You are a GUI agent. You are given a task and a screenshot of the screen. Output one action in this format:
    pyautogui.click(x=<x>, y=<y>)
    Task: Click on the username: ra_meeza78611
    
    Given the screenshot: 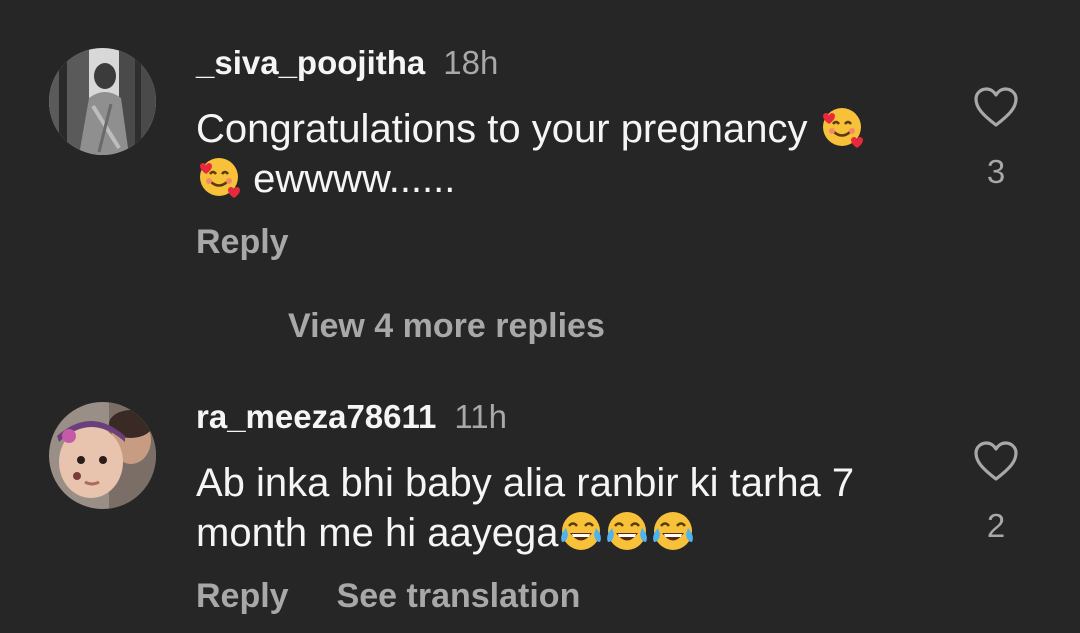 What is the action you would take?
    pyautogui.click(x=316, y=416)
    